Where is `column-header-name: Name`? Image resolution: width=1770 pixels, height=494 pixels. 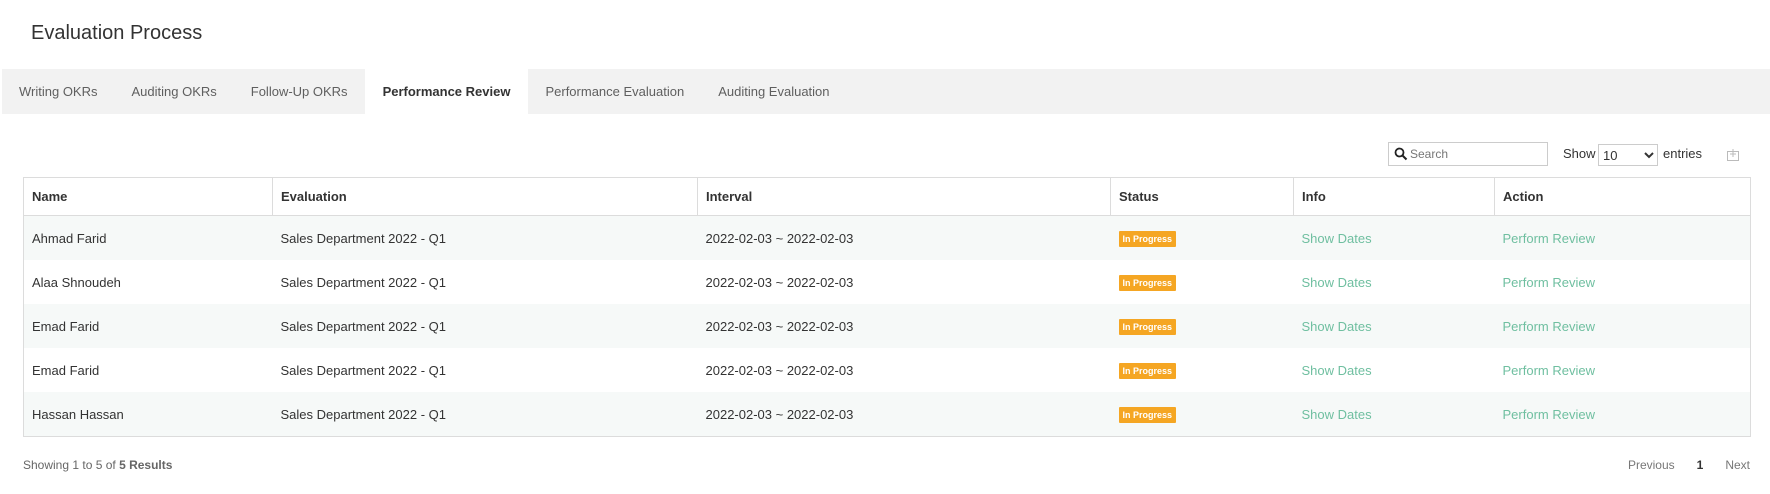 column-header-name: Name is located at coordinates (148, 196).